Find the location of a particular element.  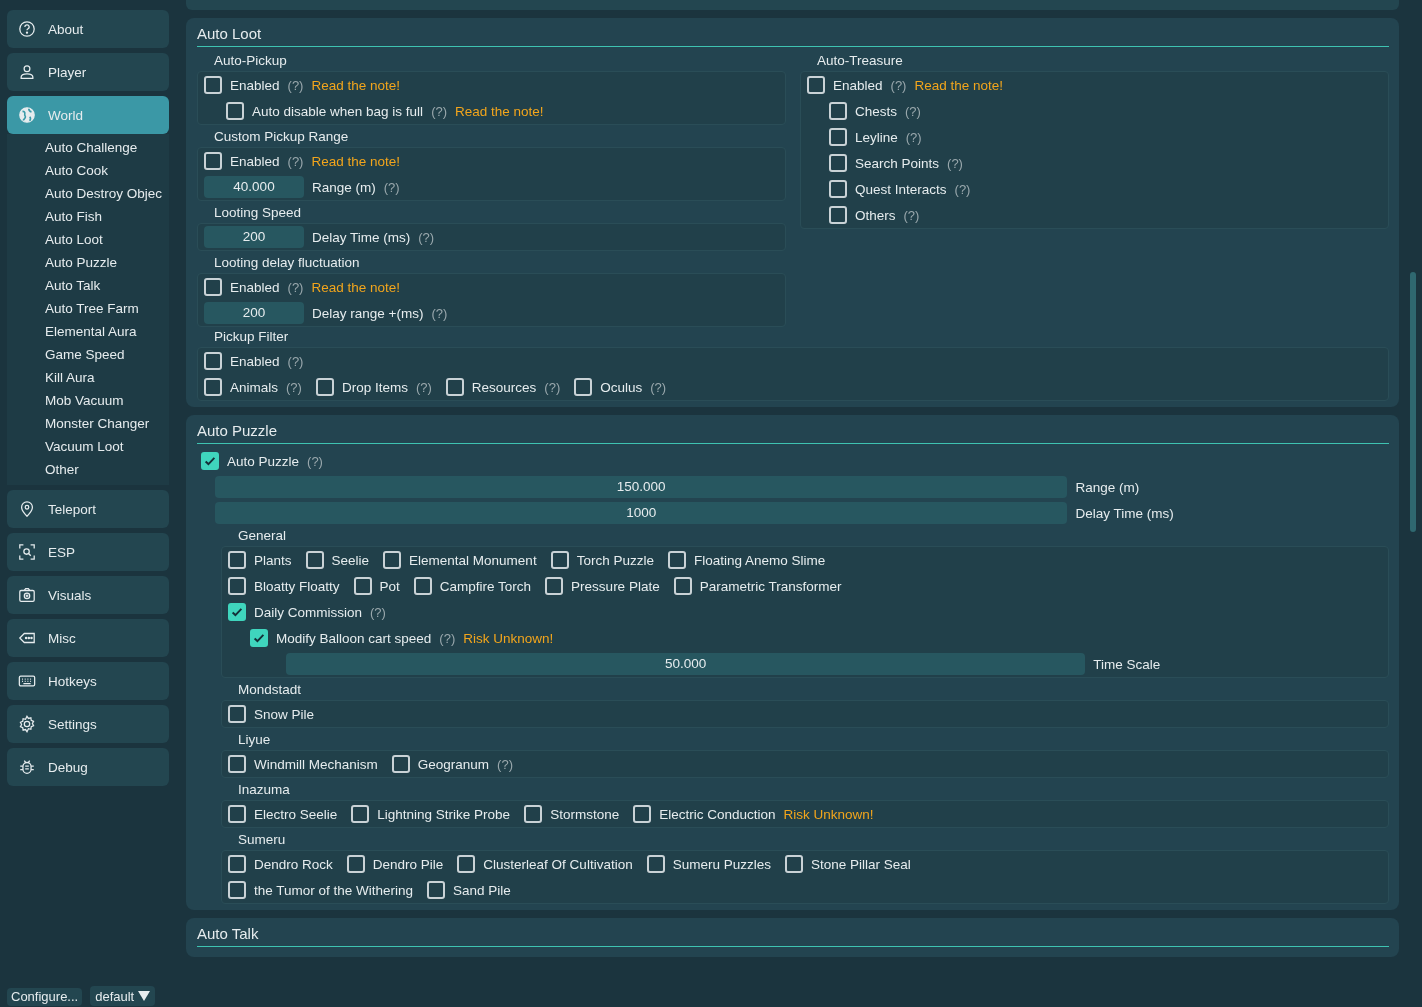

sidebar-subitem: Auto Tree Farm is located at coordinates (88, 308).